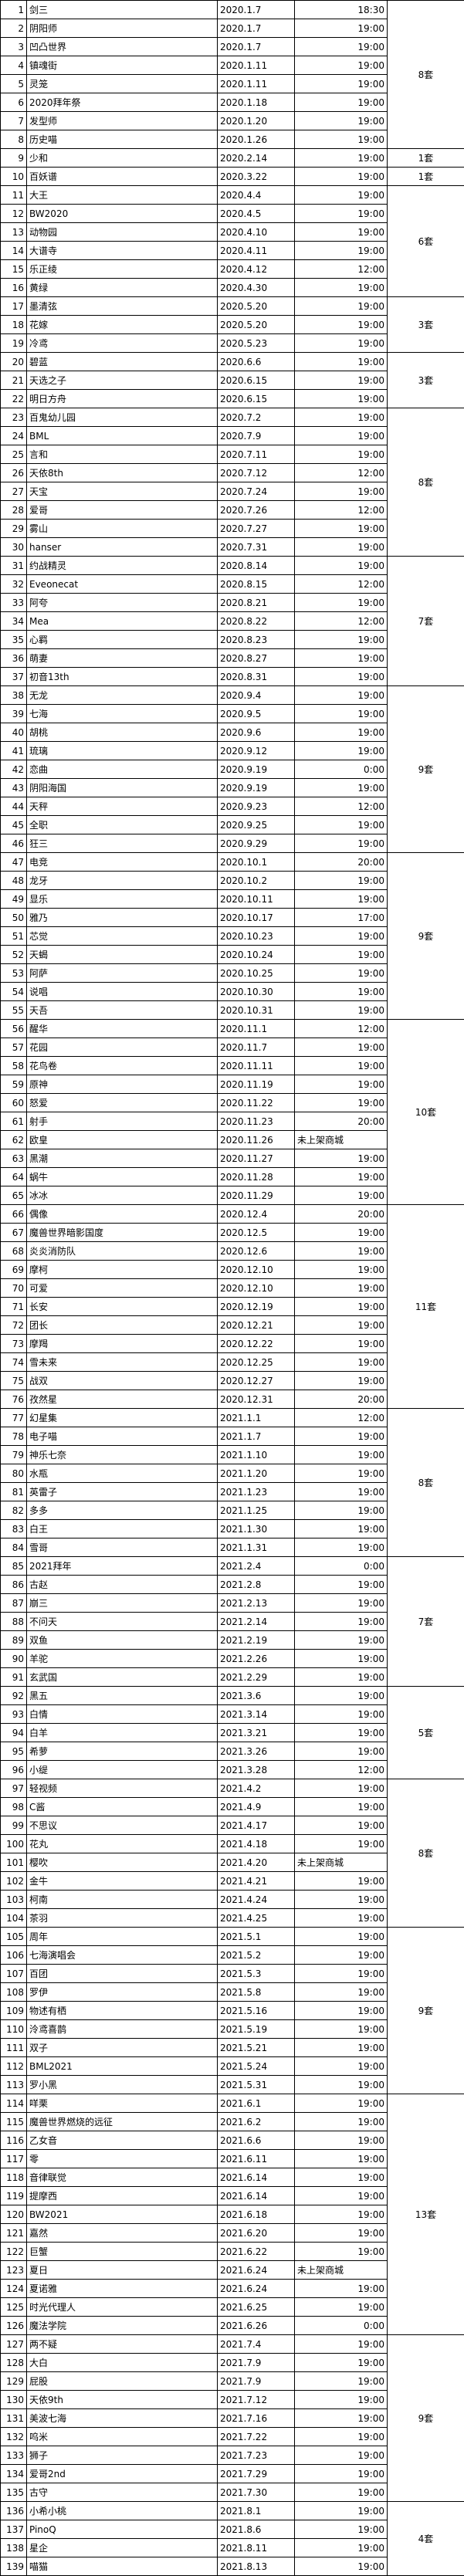 The image size is (464, 2576). What do you see at coordinates (256, 751) in the screenshot?
I see `release-date: 2020.9.12` at bounding box center [256, 751].